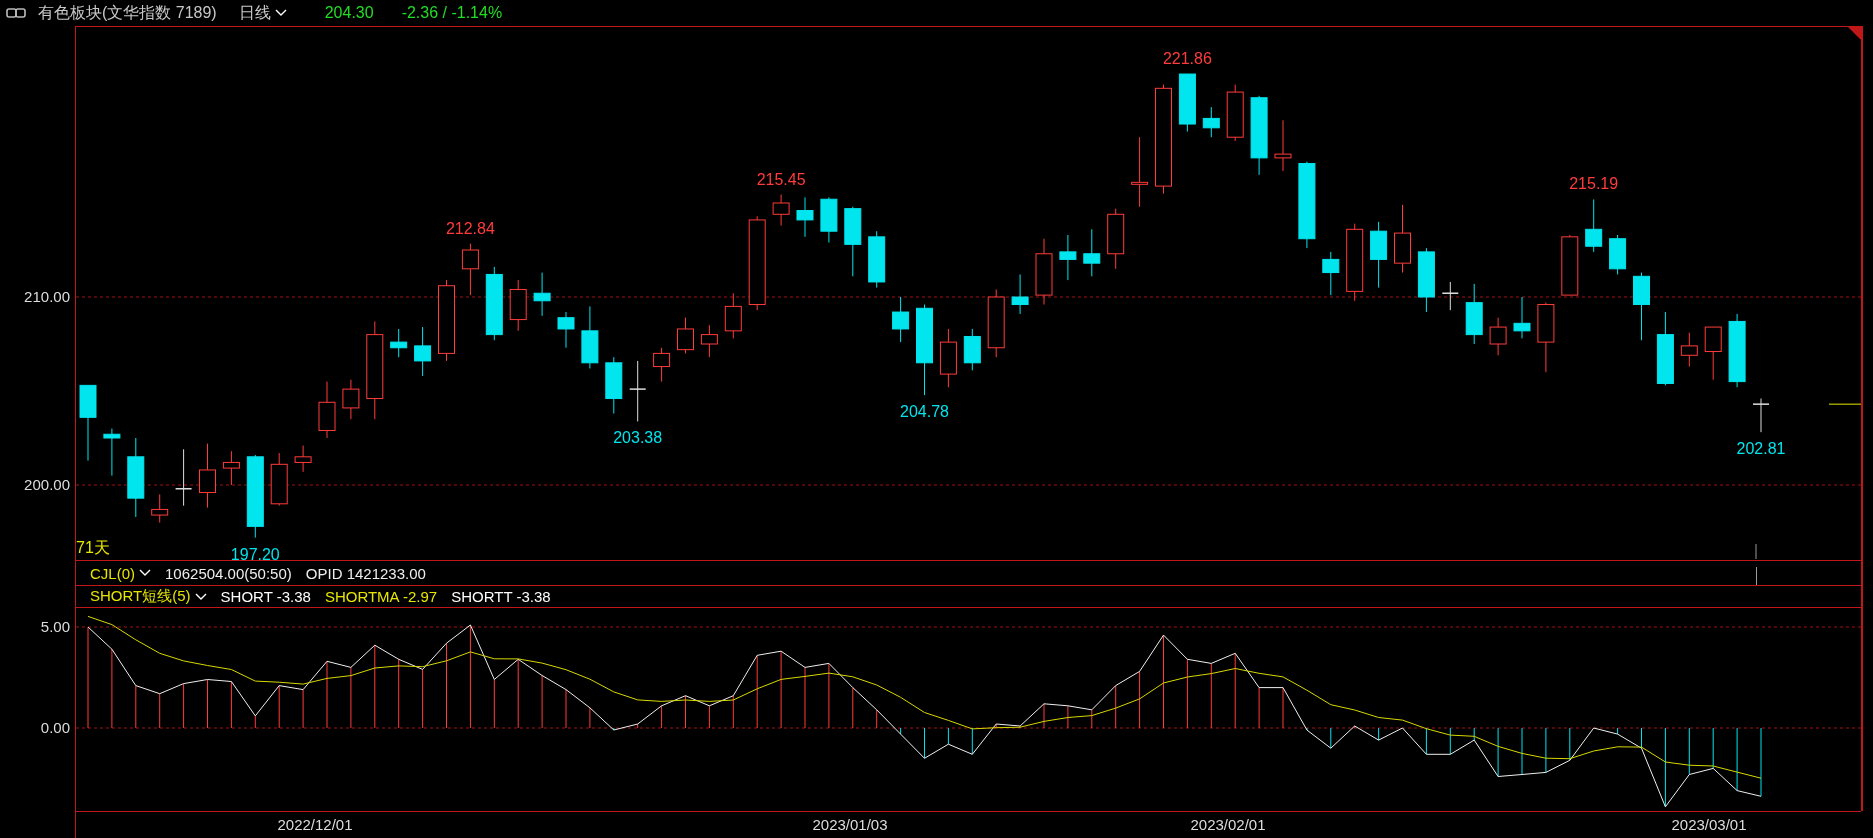 This screenshot has height=838, width=1873. Describe the element at coordinates (1709, 824) in the screenshot. I see `date-axis-label: 2023/03/01` at that location.